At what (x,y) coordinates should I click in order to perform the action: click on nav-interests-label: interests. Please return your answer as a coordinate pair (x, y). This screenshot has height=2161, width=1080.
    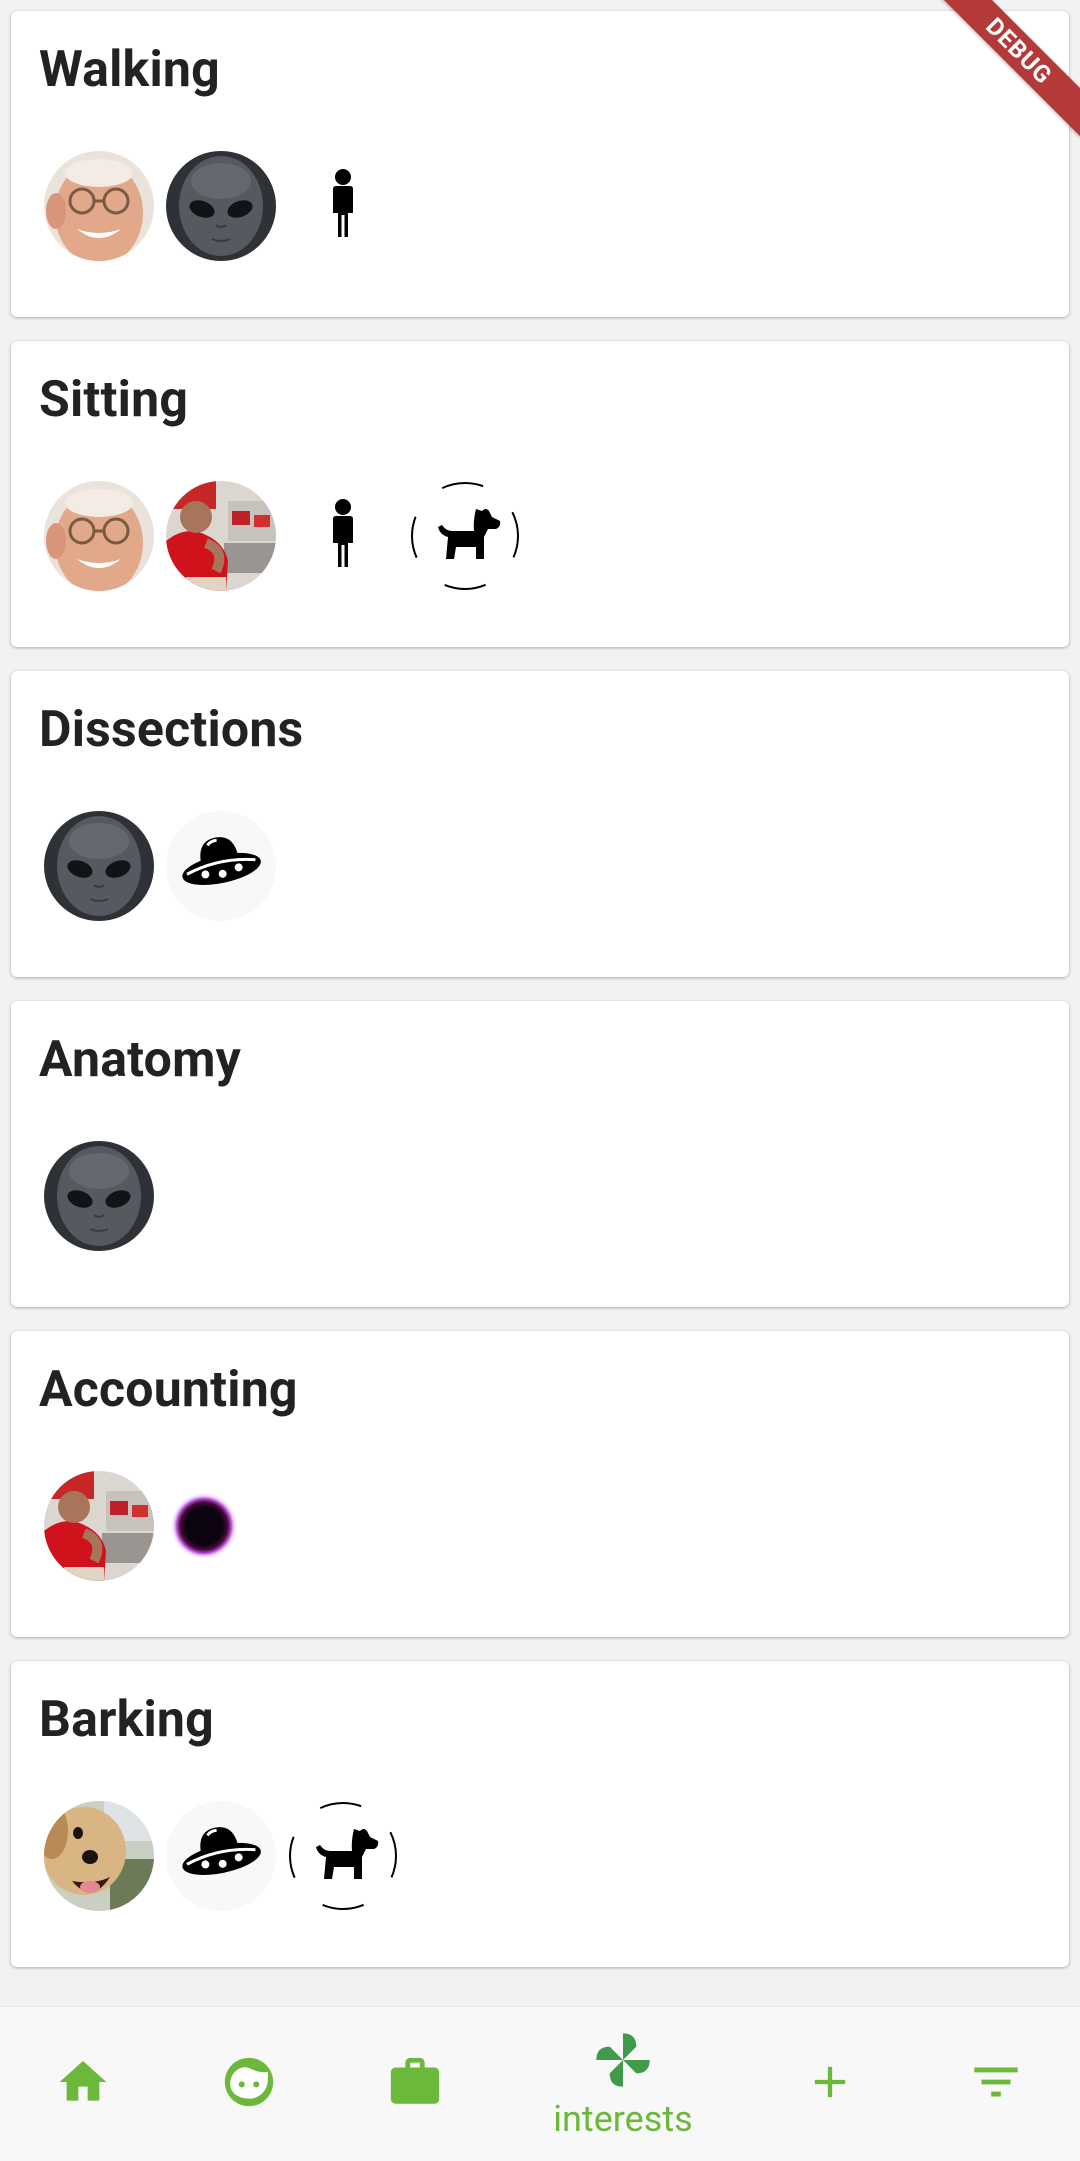
    Looking at the image, I should click on (623, 2119).